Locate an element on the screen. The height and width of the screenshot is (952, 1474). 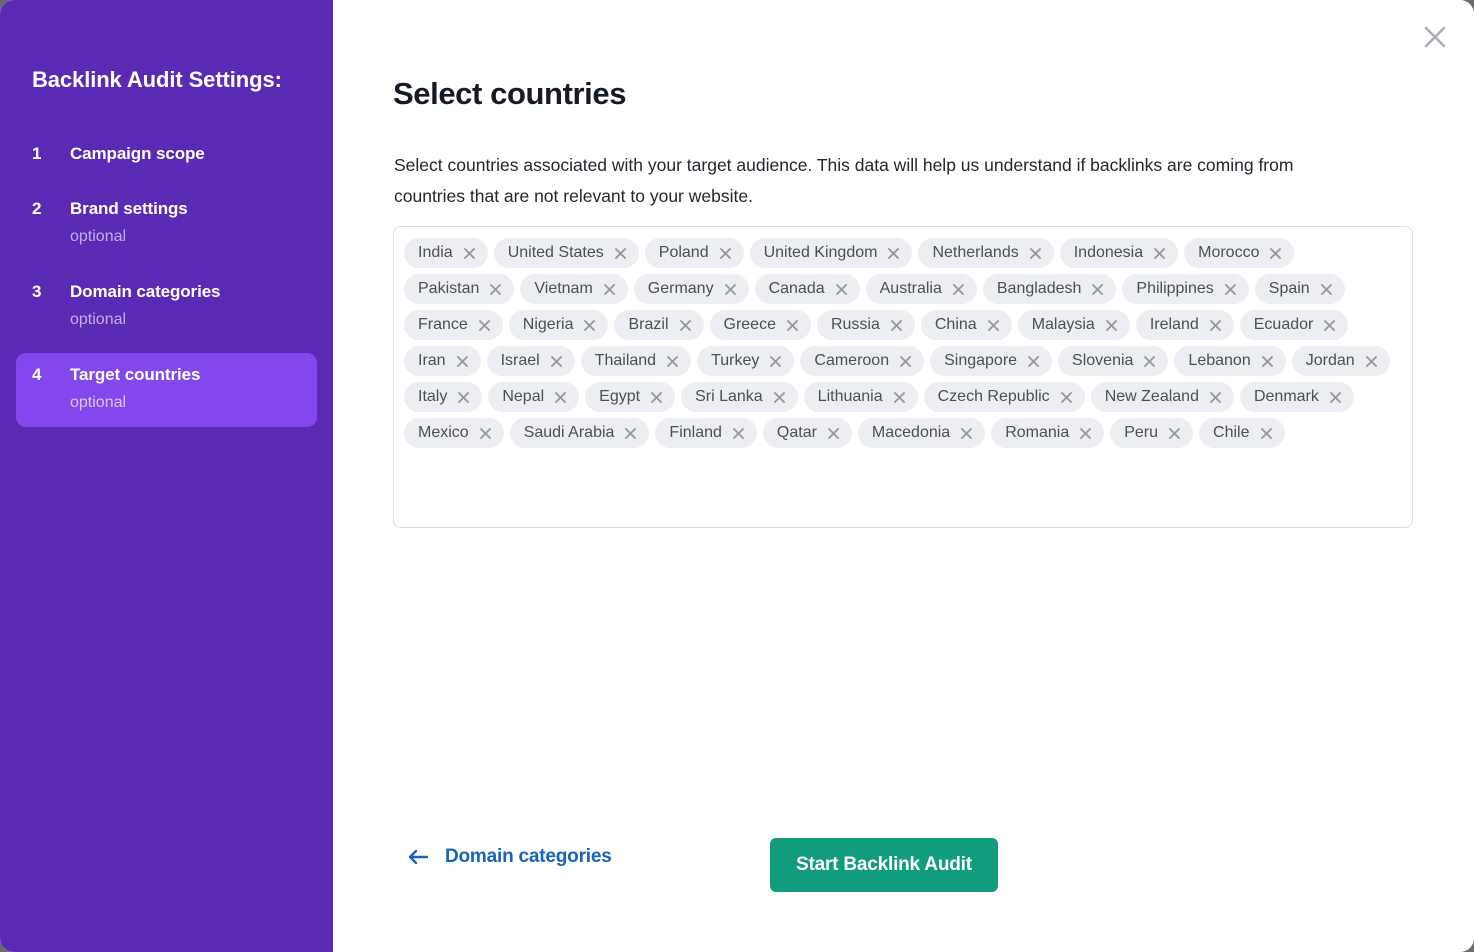
country-tag: New Zealand is located at coordinates (1162, 397).